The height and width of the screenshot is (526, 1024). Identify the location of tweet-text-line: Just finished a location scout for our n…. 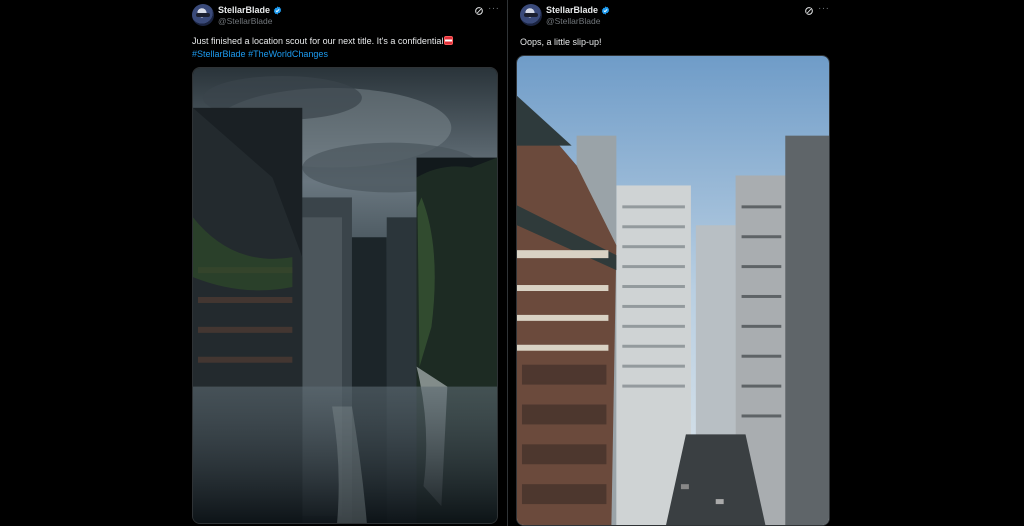
(318, 41).